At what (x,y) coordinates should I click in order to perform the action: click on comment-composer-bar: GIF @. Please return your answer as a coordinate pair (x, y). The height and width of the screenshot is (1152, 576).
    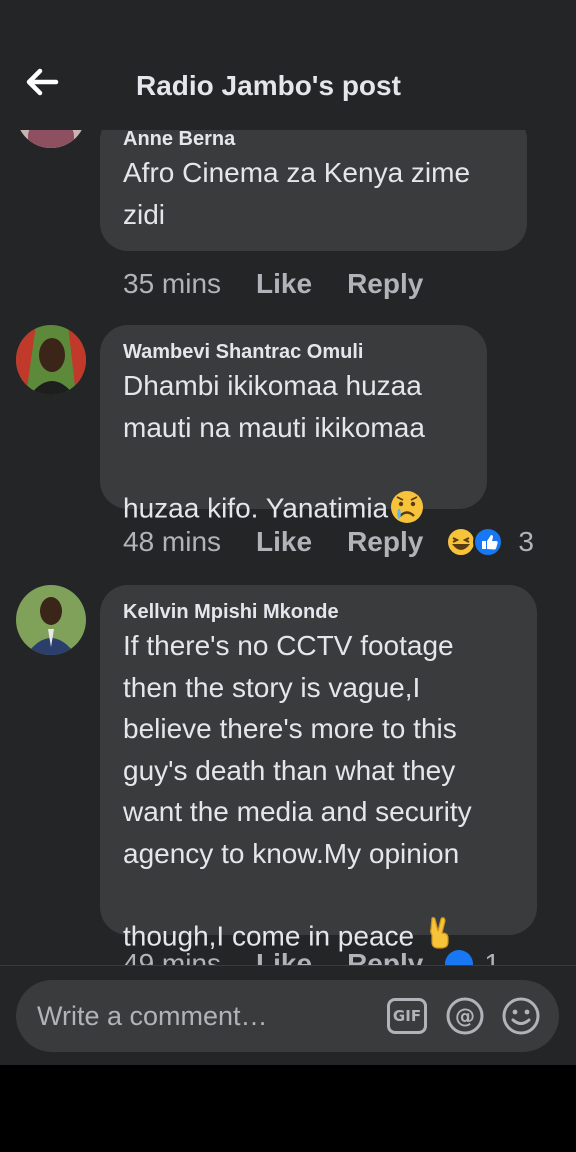
    Looking at the image, I should click on (288, 1015).